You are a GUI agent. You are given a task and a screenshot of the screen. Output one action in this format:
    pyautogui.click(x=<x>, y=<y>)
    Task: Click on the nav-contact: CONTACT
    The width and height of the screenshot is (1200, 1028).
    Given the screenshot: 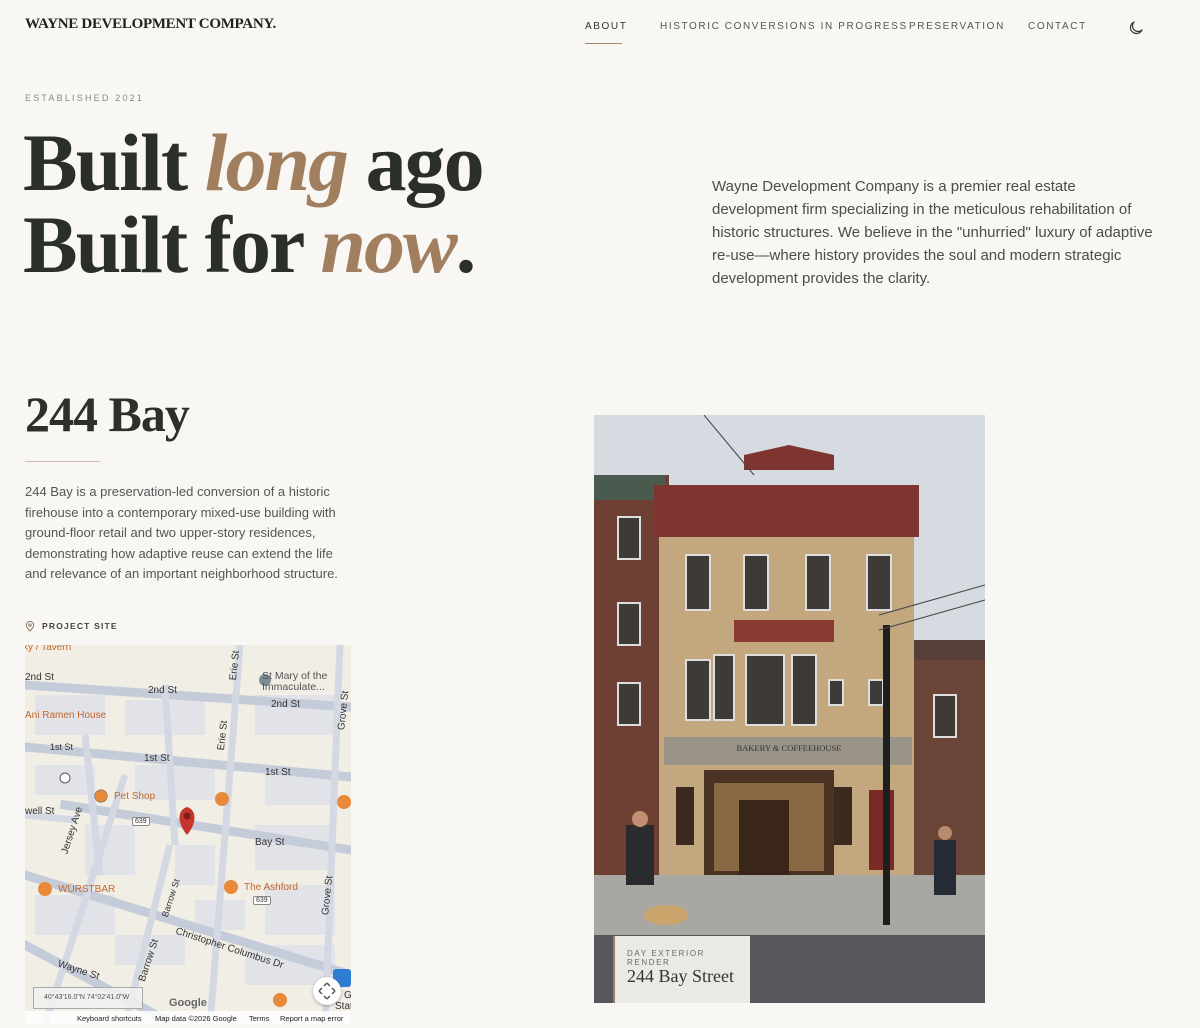 What is the action you would take?
    pyautogui.click(x=1057, y=26)
    